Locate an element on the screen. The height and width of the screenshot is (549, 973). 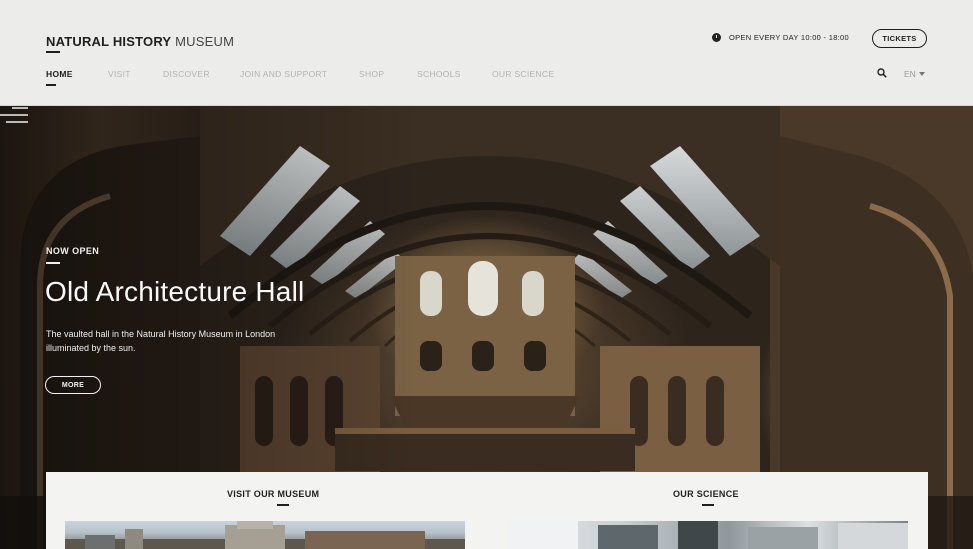
opening-hours-text: OPEN EVERY DAY 10:00 - 18:00 is located at coordinates (789, 37).